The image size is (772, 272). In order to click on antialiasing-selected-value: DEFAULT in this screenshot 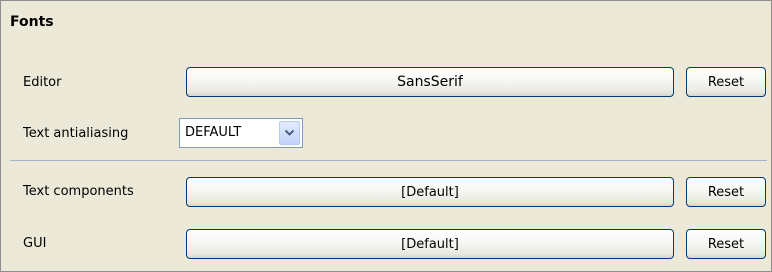, I will do `click(213, 132)`.